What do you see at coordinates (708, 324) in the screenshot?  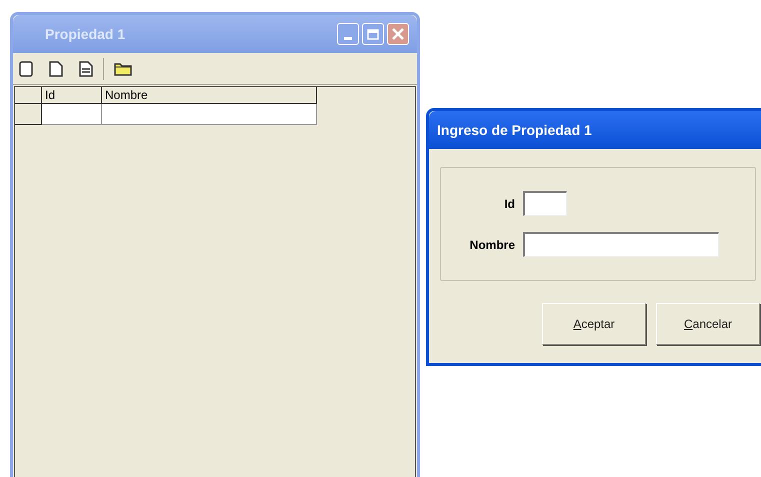 I see `dialog-button: Cancelar` at bounding box center [708, 324].